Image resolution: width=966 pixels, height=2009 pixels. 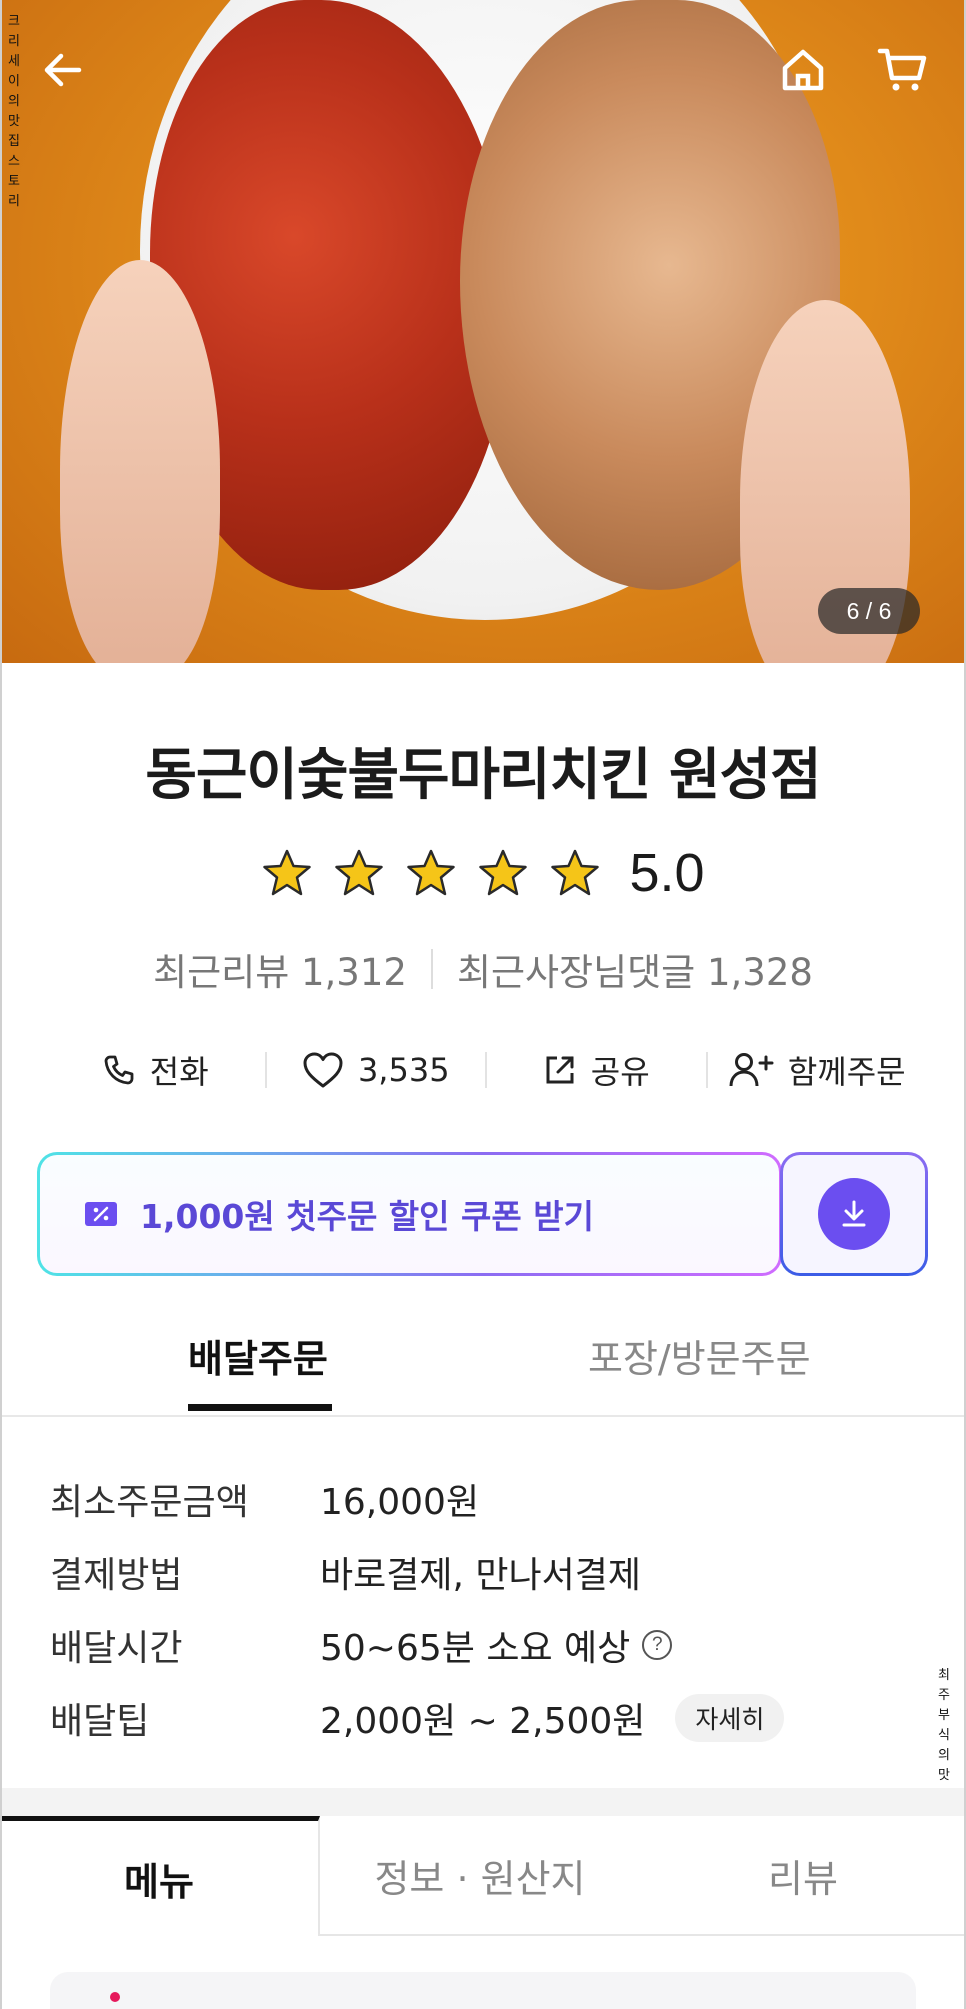 I want to click on cart-button, so click(x=902, y=70).